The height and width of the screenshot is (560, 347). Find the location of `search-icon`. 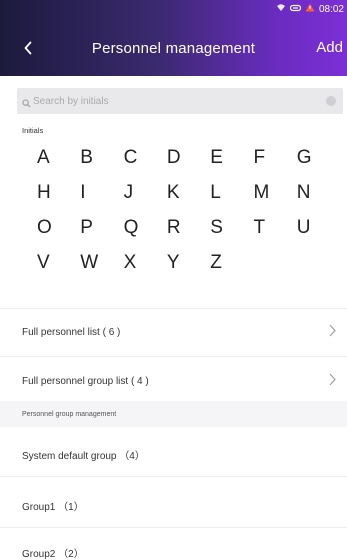

search-icon is located at coordinates (26, 104).